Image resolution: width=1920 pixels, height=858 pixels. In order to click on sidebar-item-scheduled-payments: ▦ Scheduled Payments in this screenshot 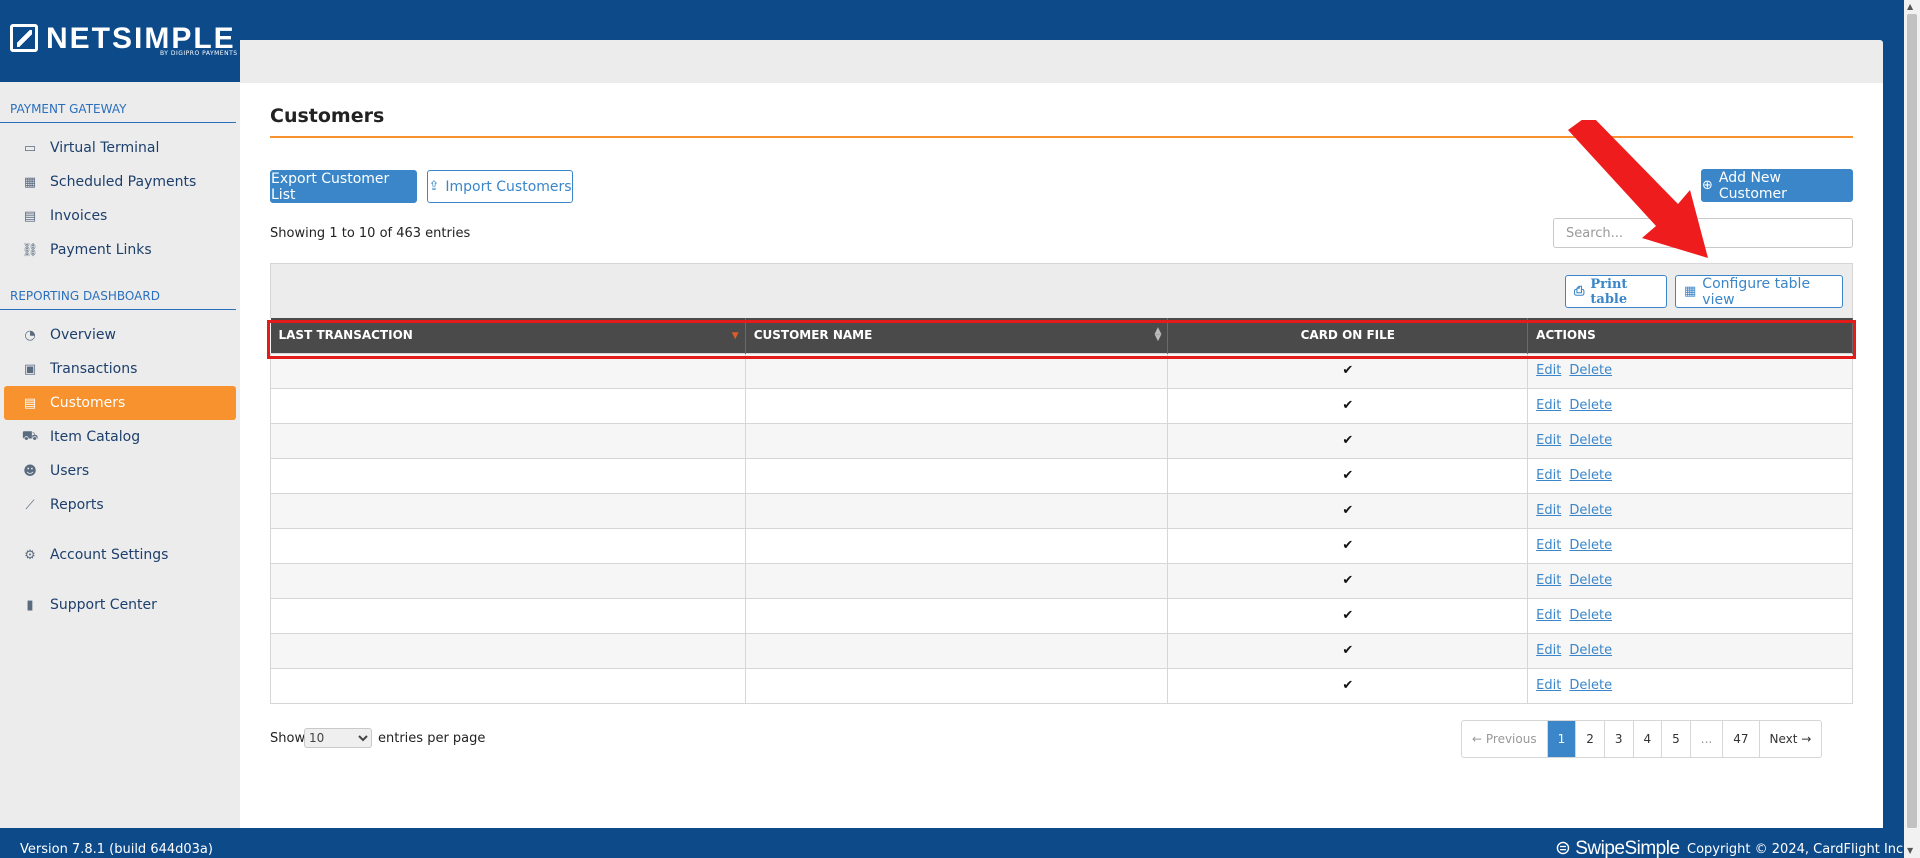, I will do `click(120, 182)`.